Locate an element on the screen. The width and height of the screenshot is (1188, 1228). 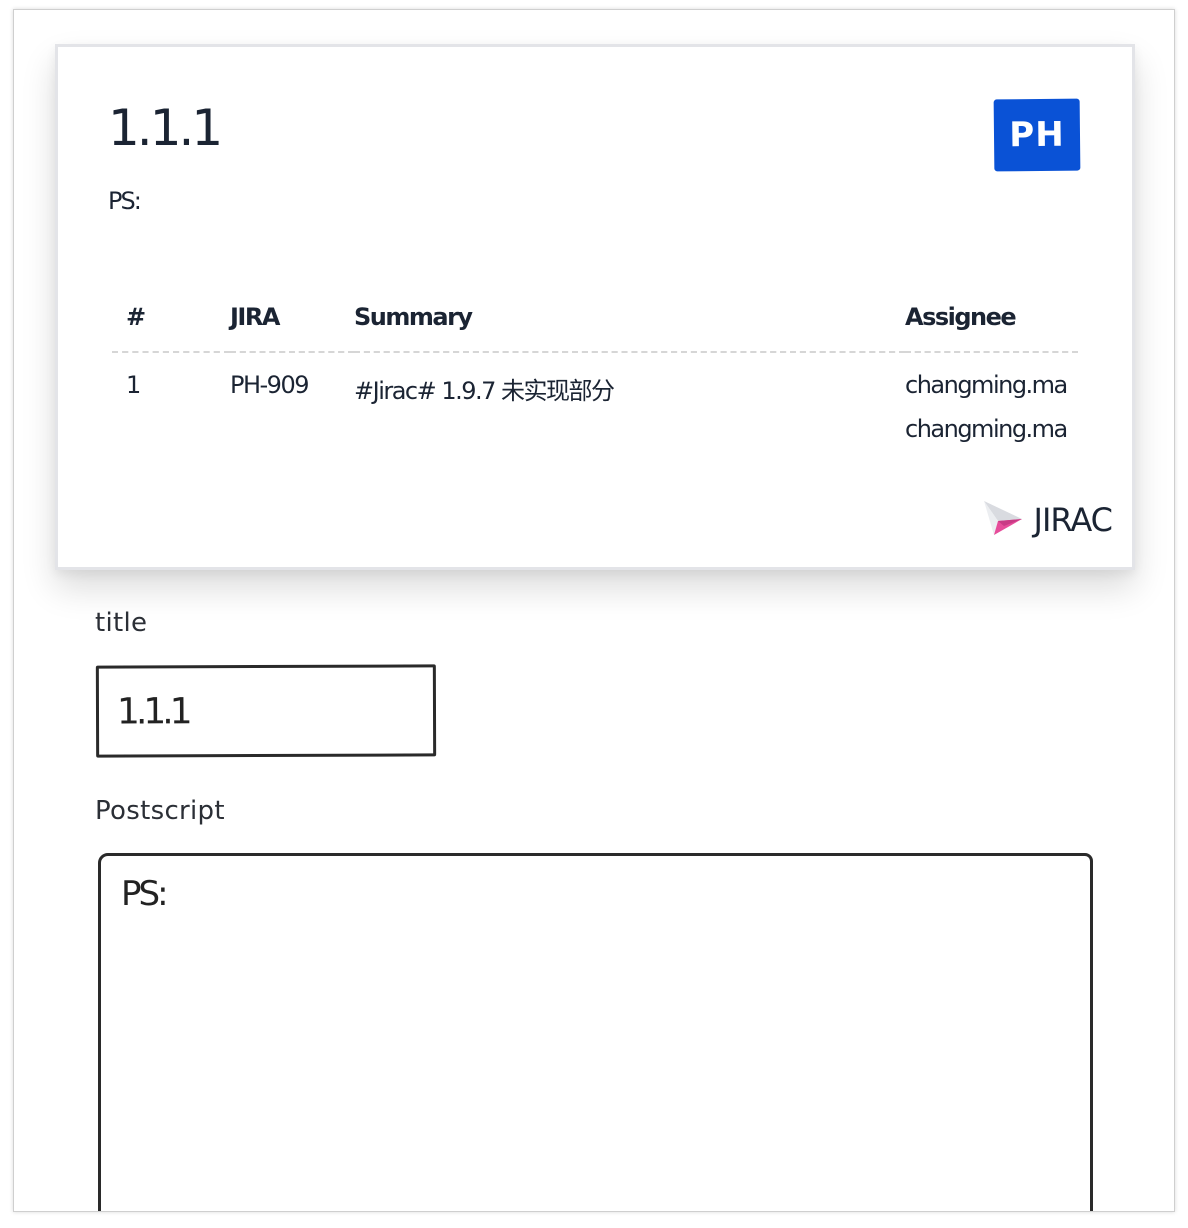
title-input is located at coordinates (266, 711).